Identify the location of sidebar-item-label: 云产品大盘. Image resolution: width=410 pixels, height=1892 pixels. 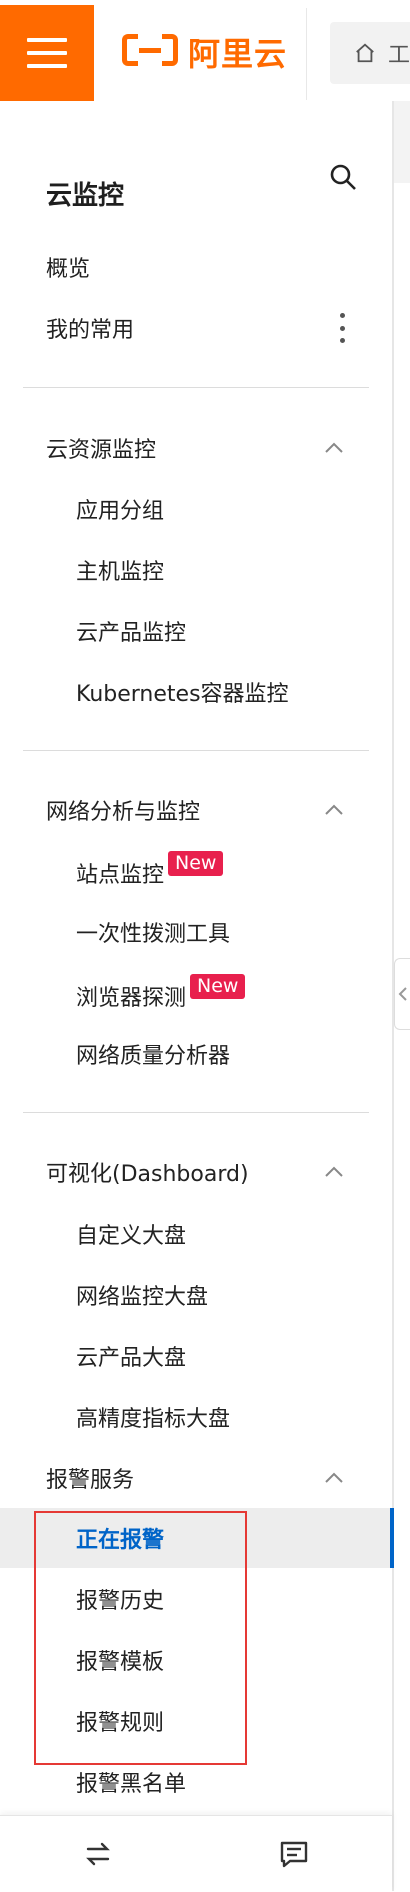
(131, 1358).